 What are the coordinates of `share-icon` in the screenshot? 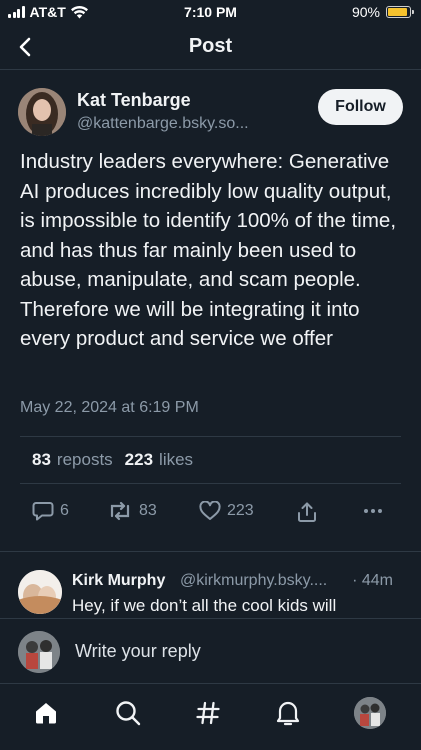 It's located at (307, 512).